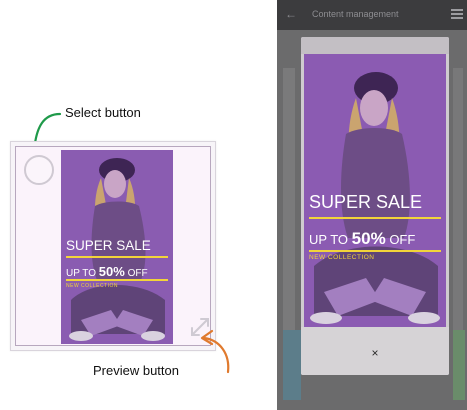 The height and width of the screenshot is (410, 467). Describe the element at coordinates (375, 45) in the screenshot. I see `modal-header` at that location.